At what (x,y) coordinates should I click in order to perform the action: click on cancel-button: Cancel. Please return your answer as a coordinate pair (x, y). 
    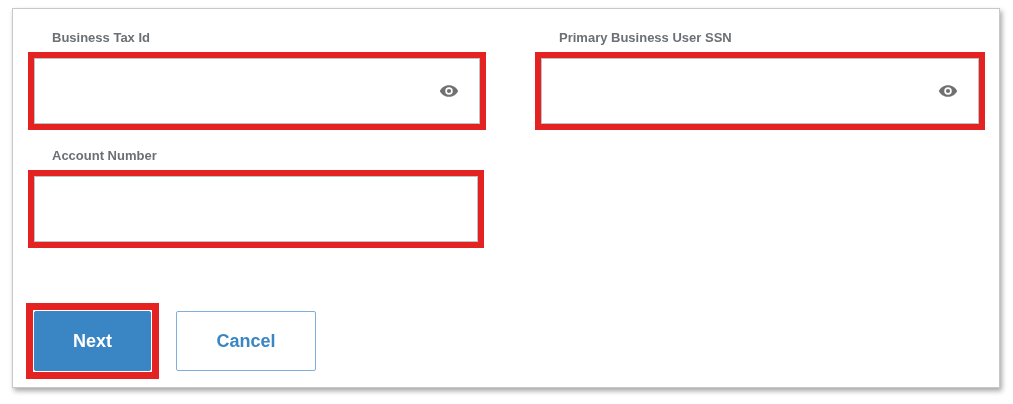
    Looking at the image, I should click on (246, 341).